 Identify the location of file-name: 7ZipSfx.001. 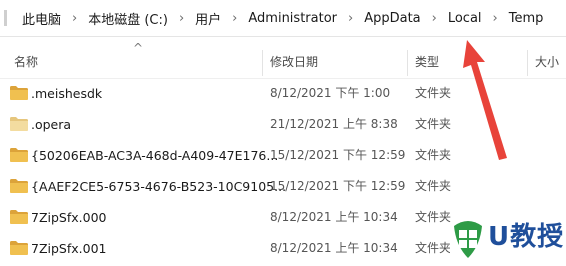
(69, 248).